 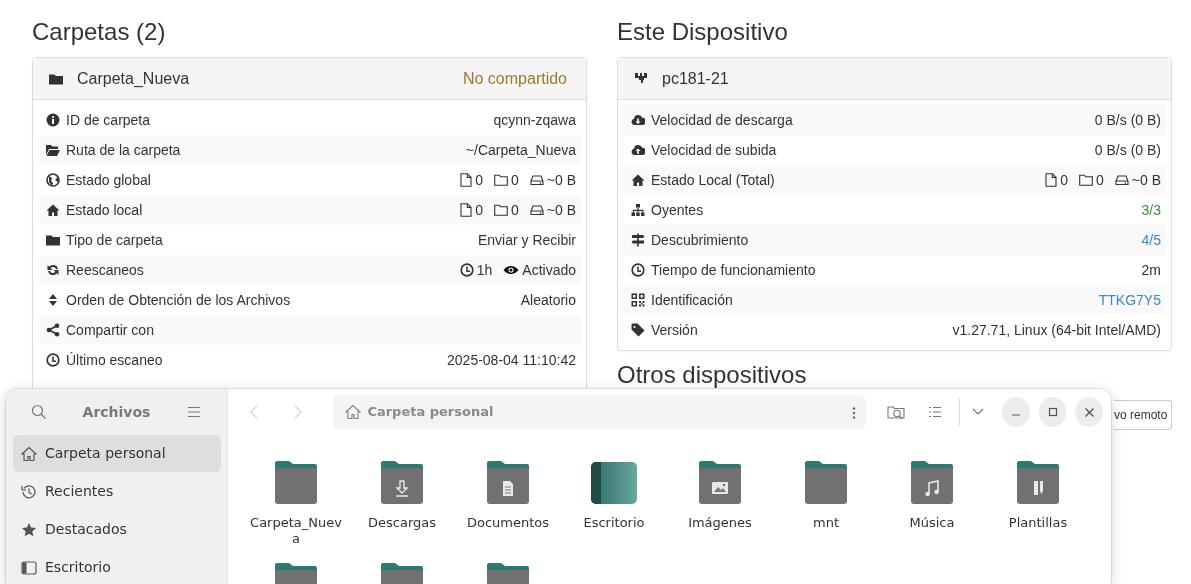 I want to click on file-item: Carpeta_Nueva, so click(x=296, y=503).